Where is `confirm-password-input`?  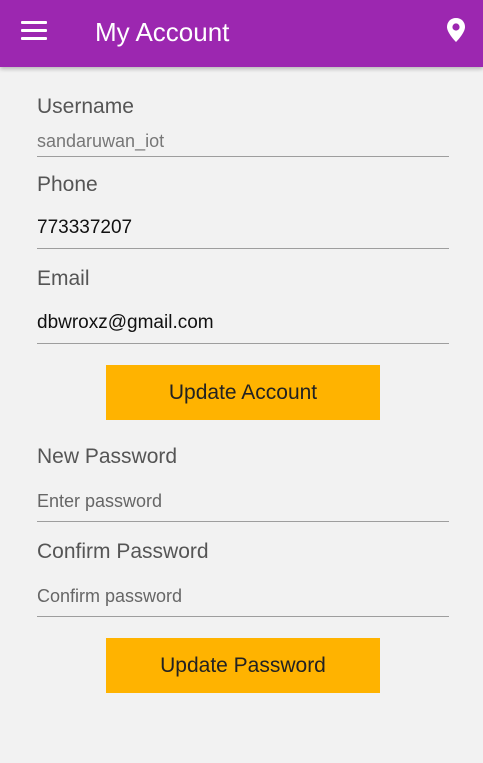
confirm-password-input is located at coordinates (243, 596).